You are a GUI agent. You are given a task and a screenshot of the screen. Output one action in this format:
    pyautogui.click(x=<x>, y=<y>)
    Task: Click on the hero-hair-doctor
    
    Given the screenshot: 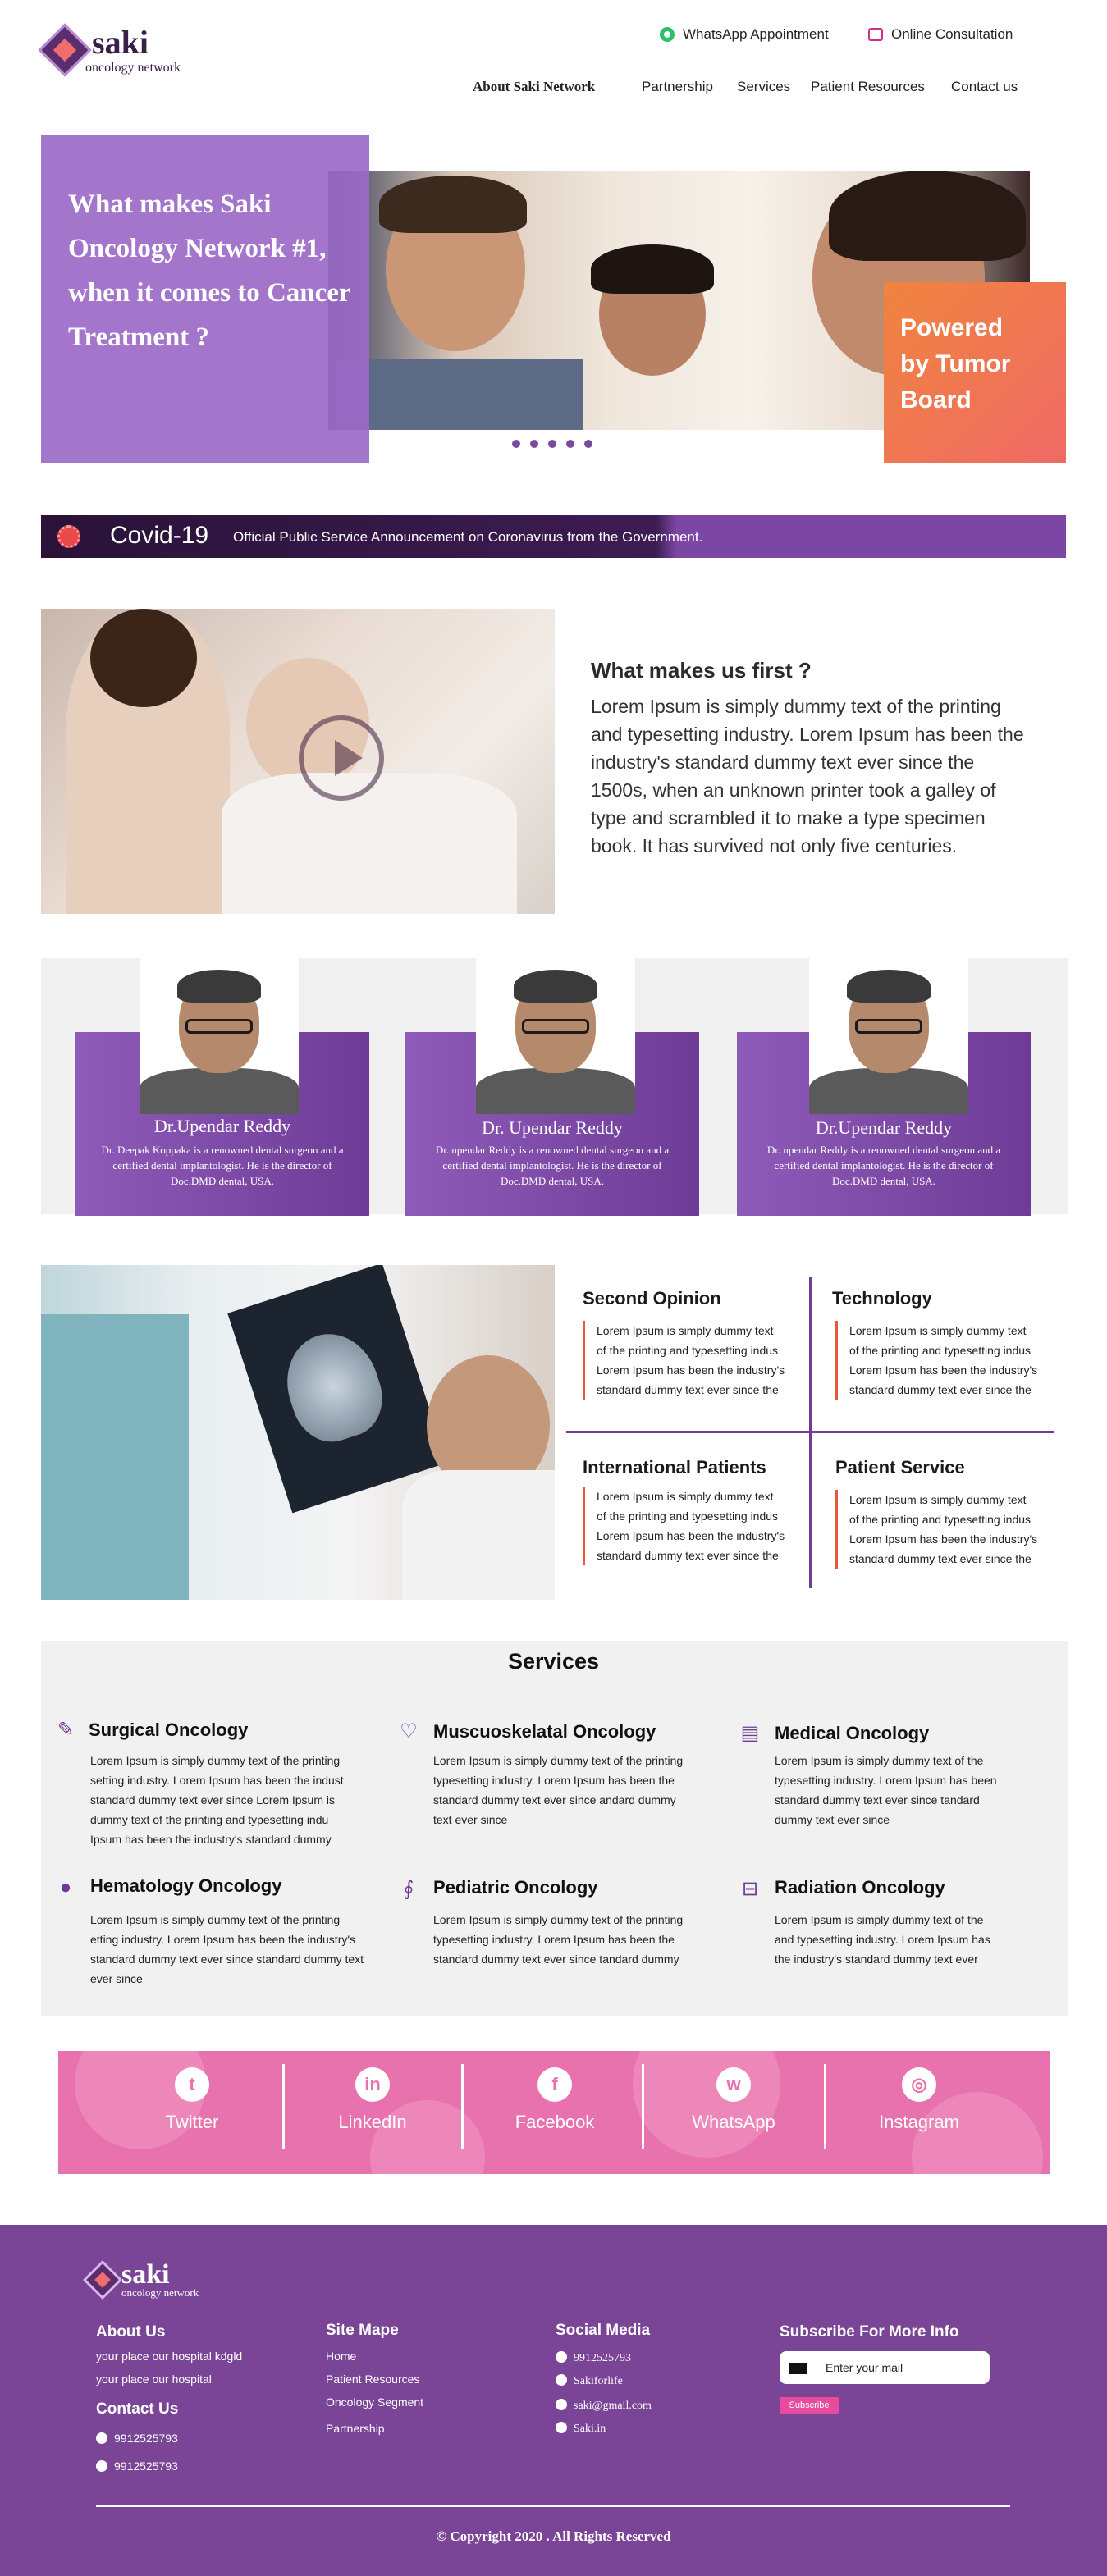 What is the action you would take?
    pyautogui.click(x=927, y=216)
    